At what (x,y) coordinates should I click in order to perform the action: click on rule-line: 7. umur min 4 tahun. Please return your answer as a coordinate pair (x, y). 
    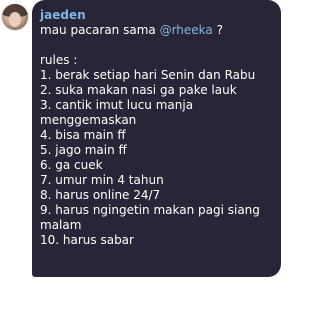
    Looking at the image, I should click on (102, 180).